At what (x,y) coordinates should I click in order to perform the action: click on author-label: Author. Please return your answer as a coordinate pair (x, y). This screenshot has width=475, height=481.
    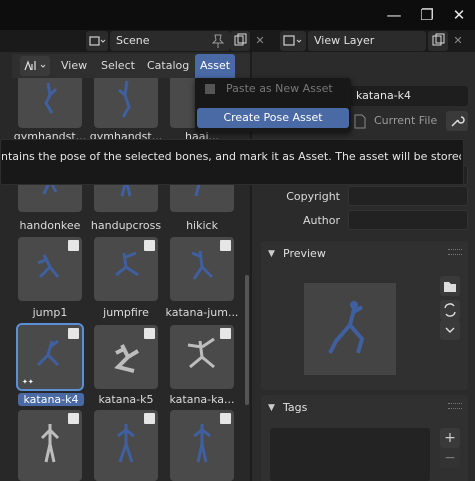
    Looking at the image, I should click on (321, 220).